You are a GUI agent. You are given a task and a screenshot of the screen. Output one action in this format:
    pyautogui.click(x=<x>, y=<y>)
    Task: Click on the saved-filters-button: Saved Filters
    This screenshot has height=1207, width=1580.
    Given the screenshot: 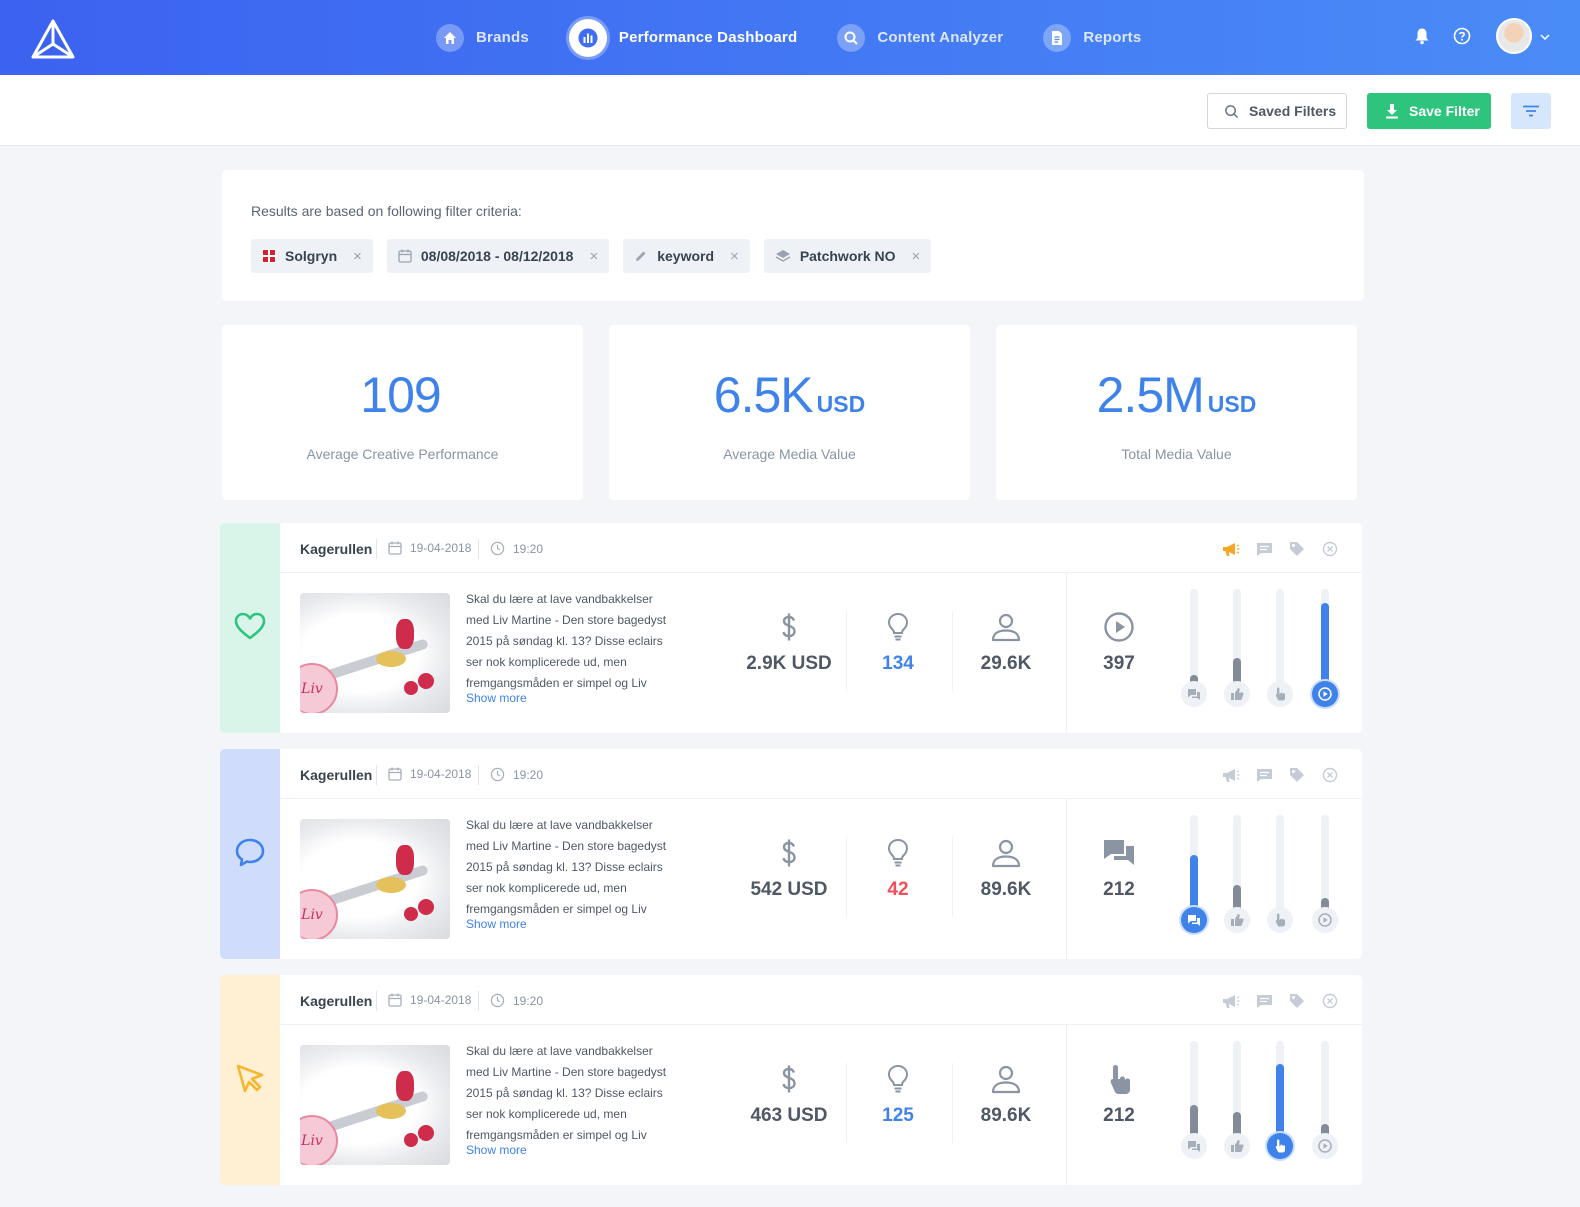 What is the action you would take?
    pyautogui.click(x=1277, y=111)
    